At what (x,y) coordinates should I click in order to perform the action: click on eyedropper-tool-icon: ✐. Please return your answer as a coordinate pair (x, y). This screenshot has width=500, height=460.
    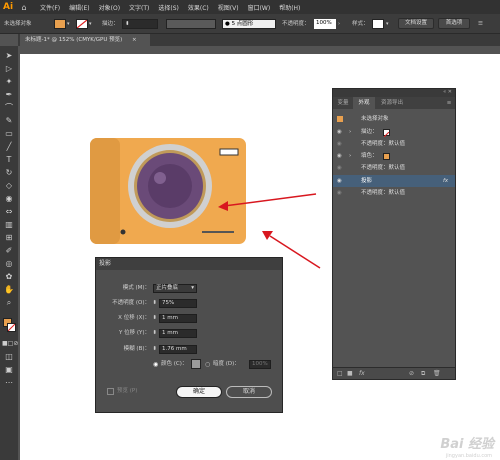
    Looking at the image, I should click on (9, 251).